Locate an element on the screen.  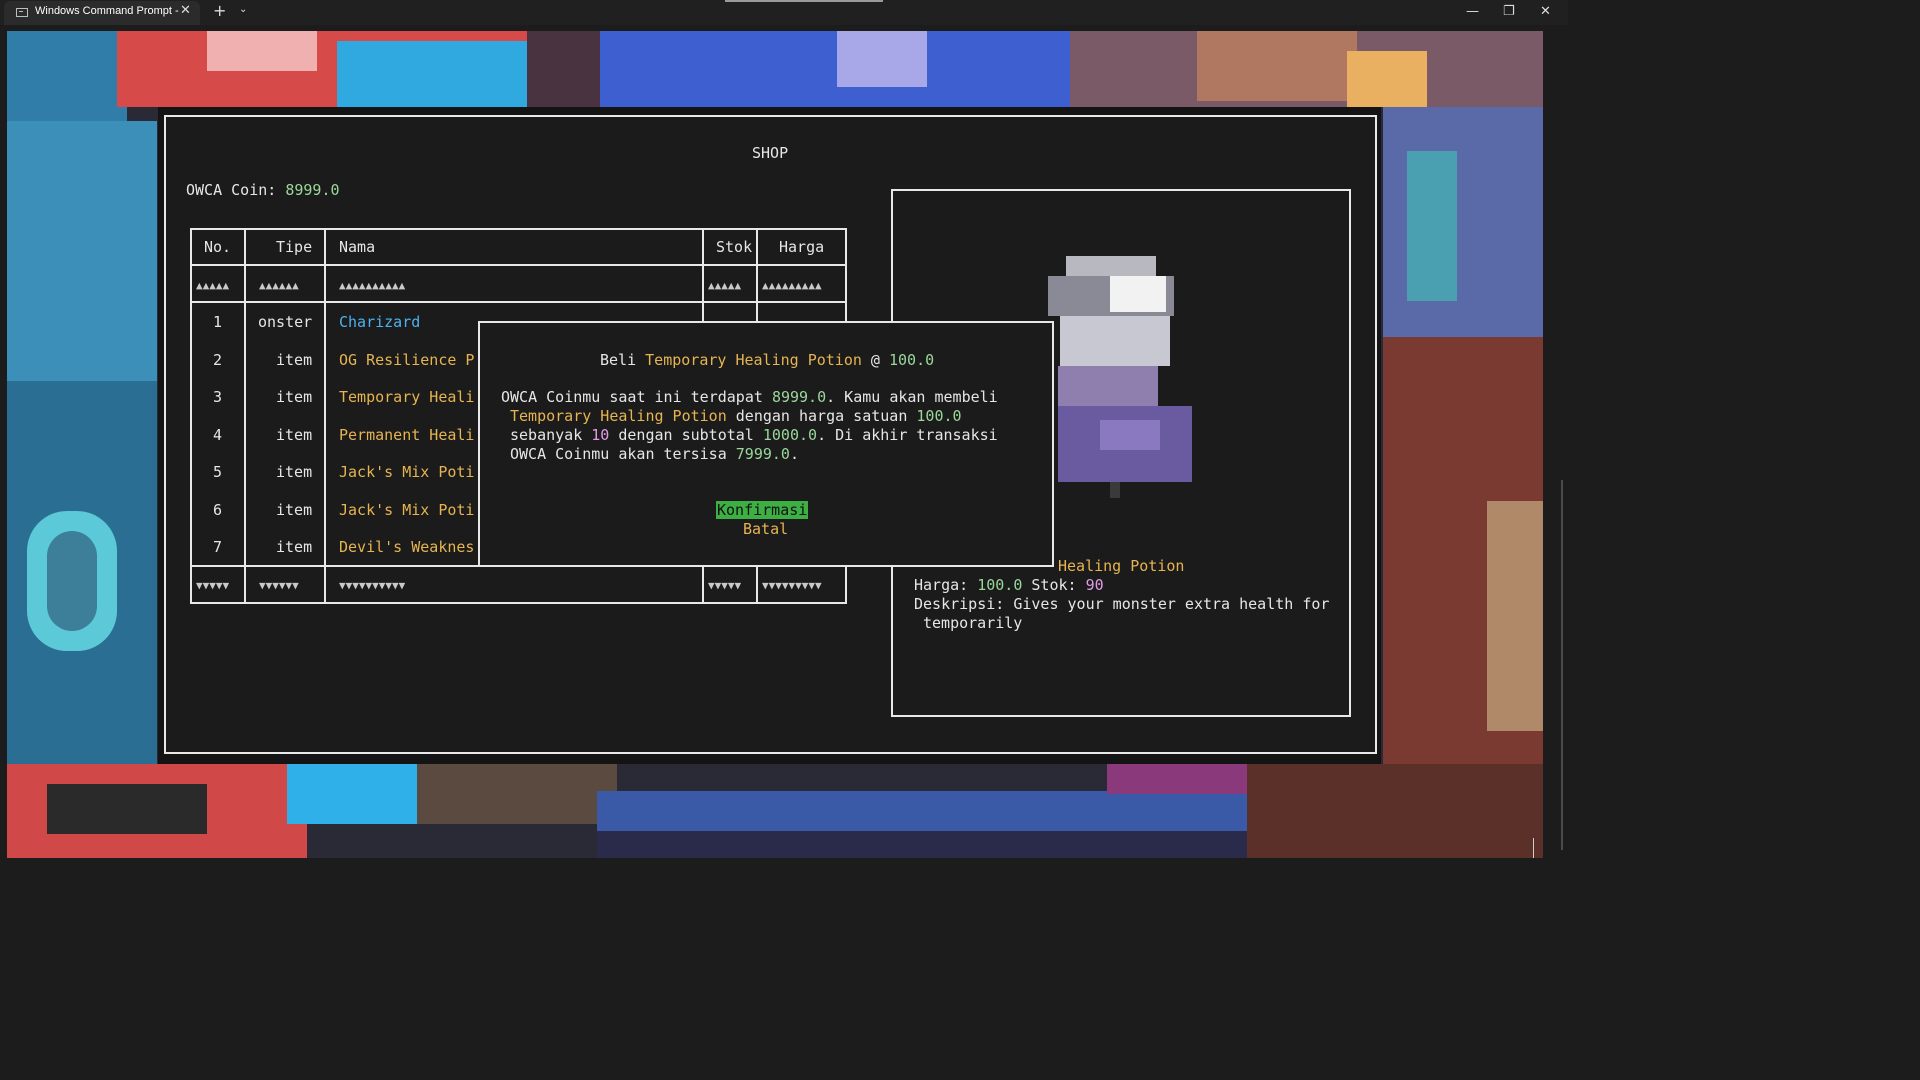
scroll-down-tipe: ▼▼▼▼▼▼ is located at coordinates (279, 585).